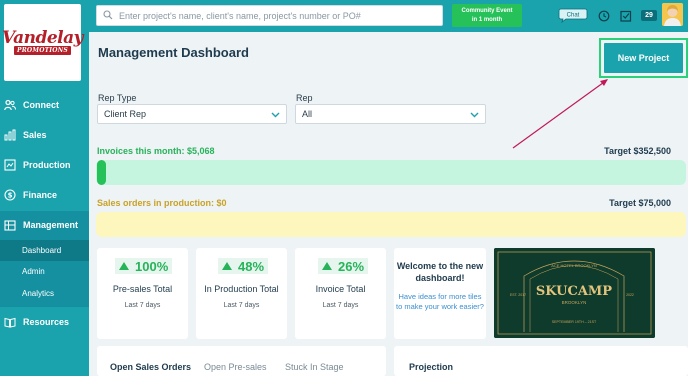  I want to click on promo-year: 2022, so click(630, 295).